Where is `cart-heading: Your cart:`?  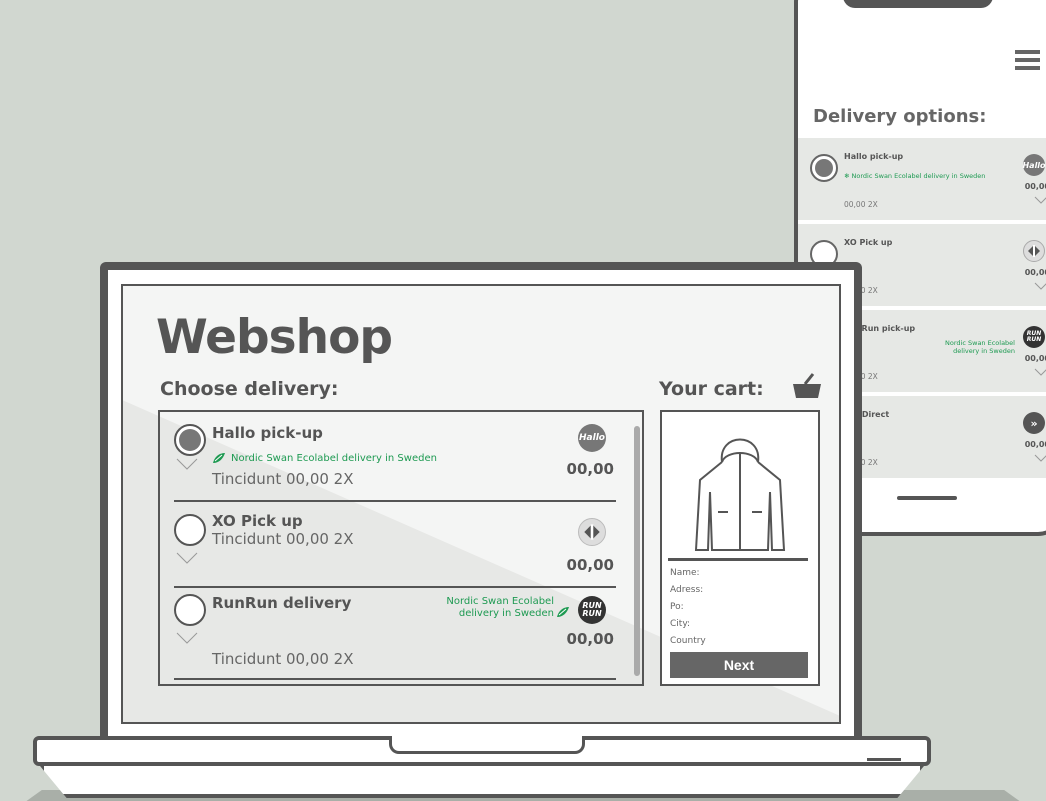 cart-heading: Your cart: is located at coordinates (711, 389).